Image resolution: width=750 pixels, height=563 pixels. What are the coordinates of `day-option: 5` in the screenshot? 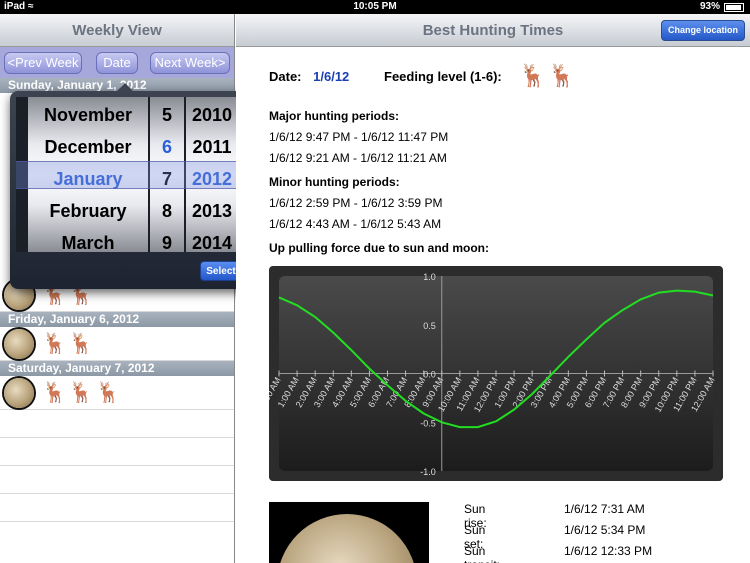 It's located at (167, 115).